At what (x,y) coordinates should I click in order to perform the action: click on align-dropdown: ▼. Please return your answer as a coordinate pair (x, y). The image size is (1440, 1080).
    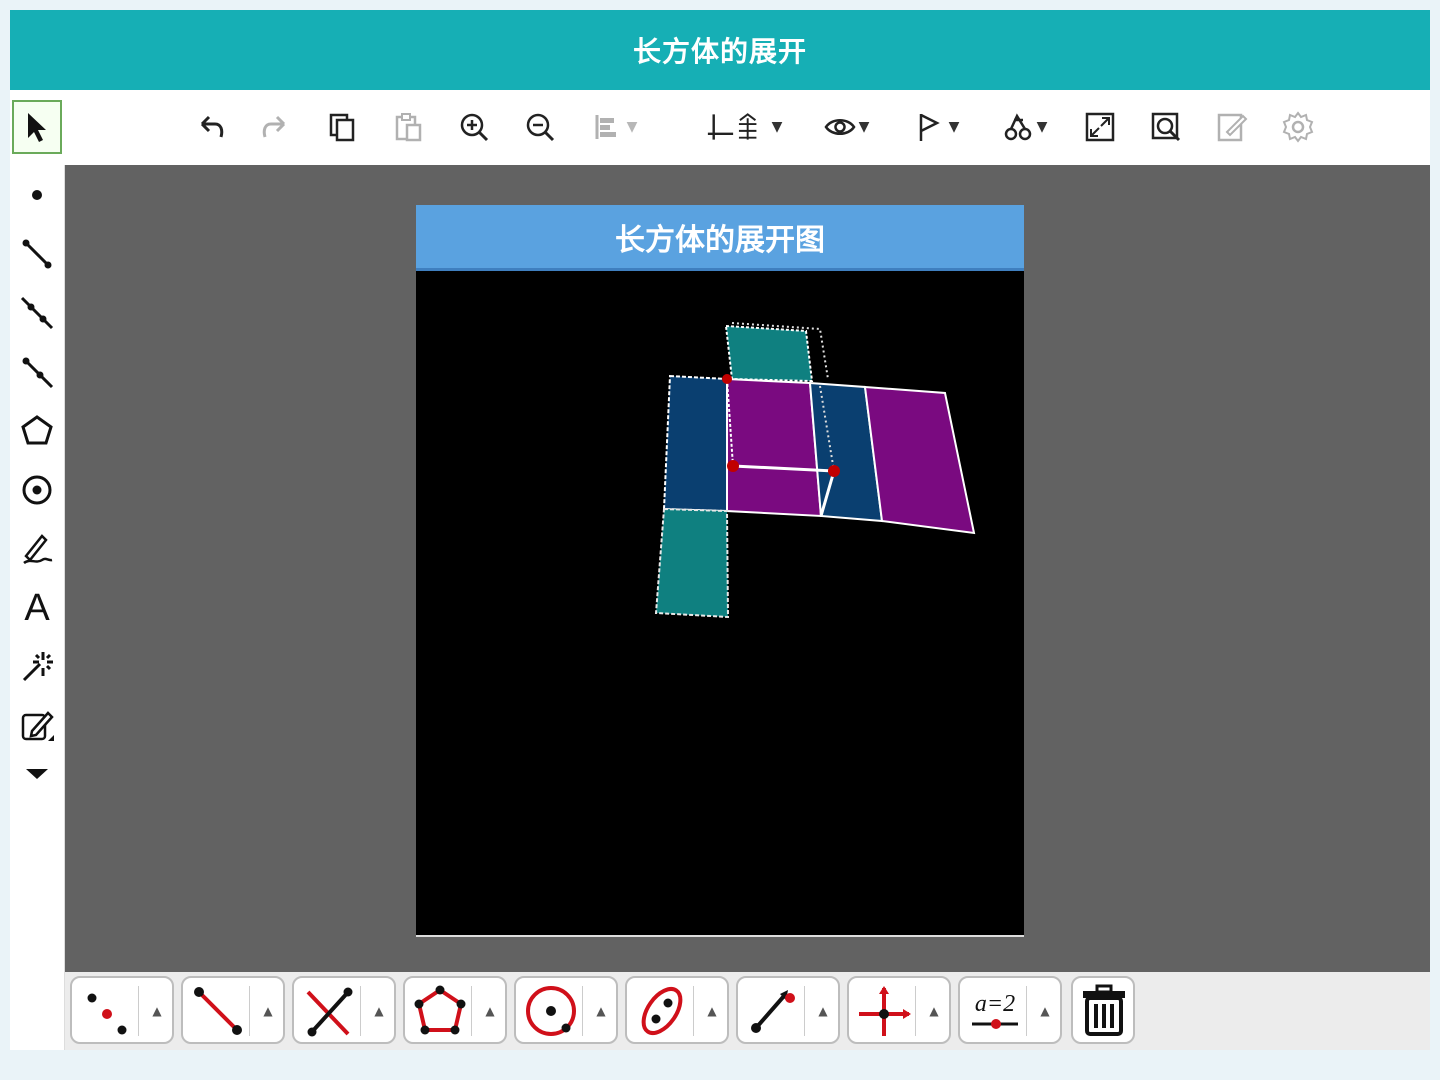
    Looking at the image, I should click on (614, 127).